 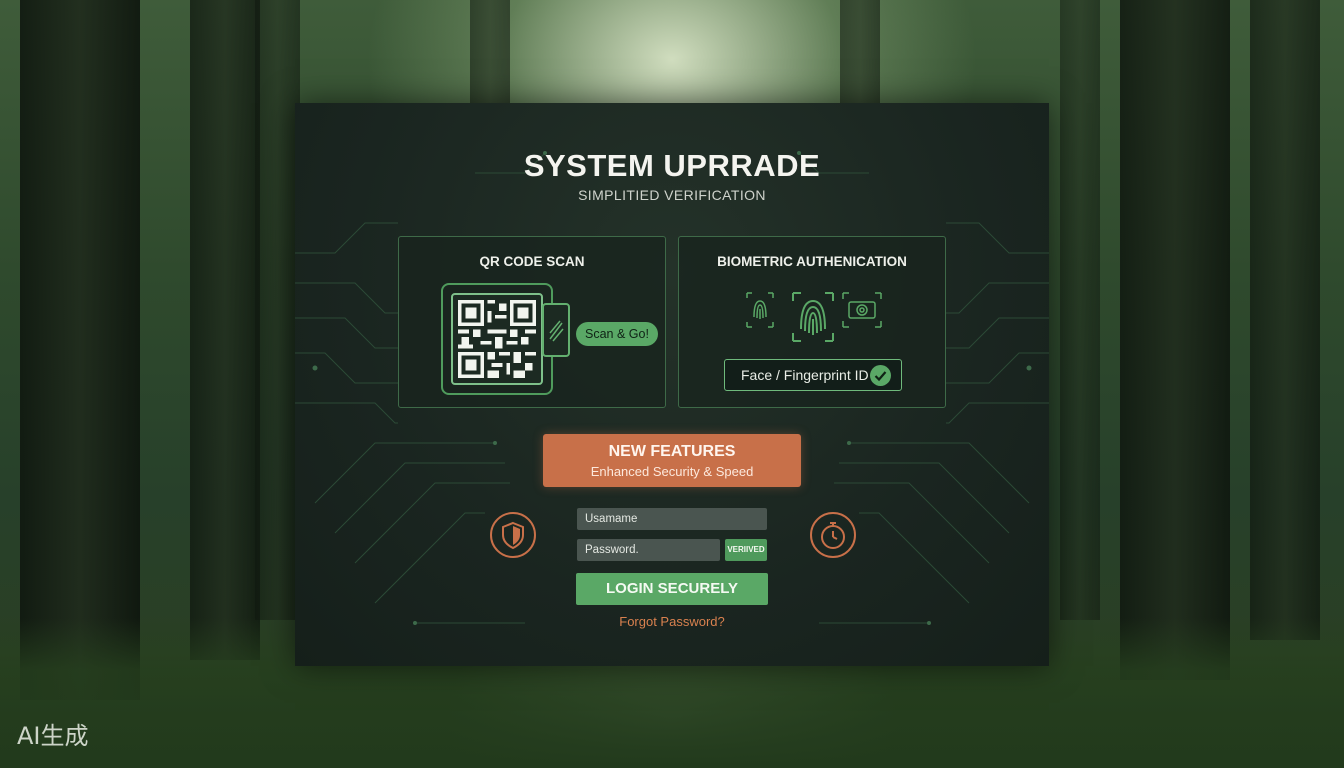 I want to click on scan-and-go-button: Scan & Go!, so click(x=617, y=334).